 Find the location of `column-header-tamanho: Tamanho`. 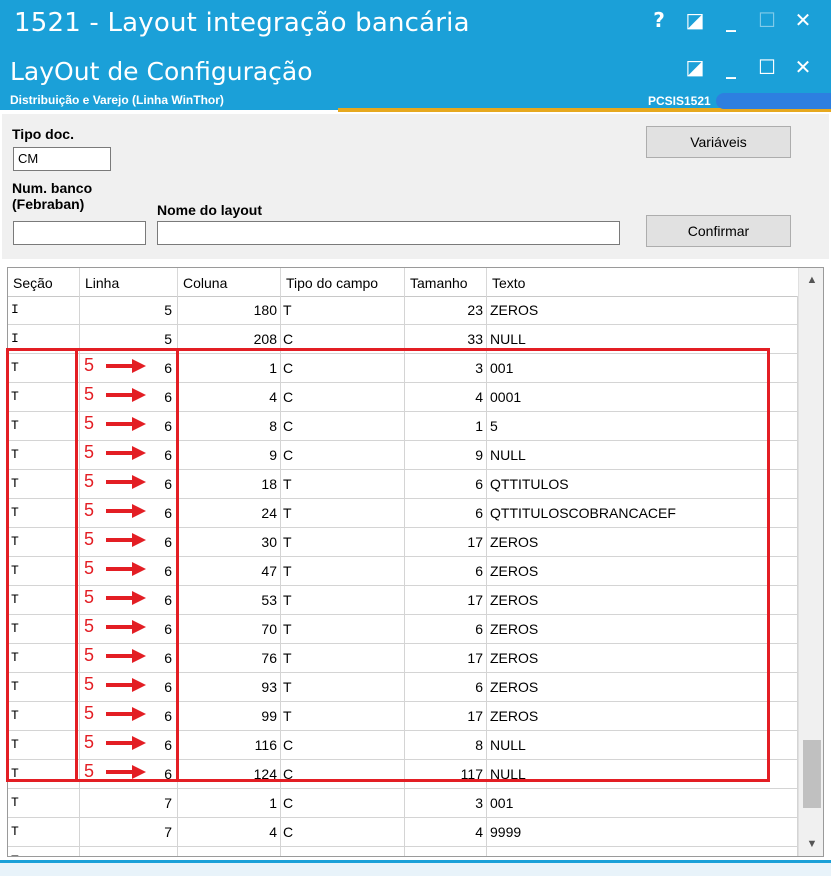

column-header-tamanho: Tamanho is located at coordinates (446, 282).